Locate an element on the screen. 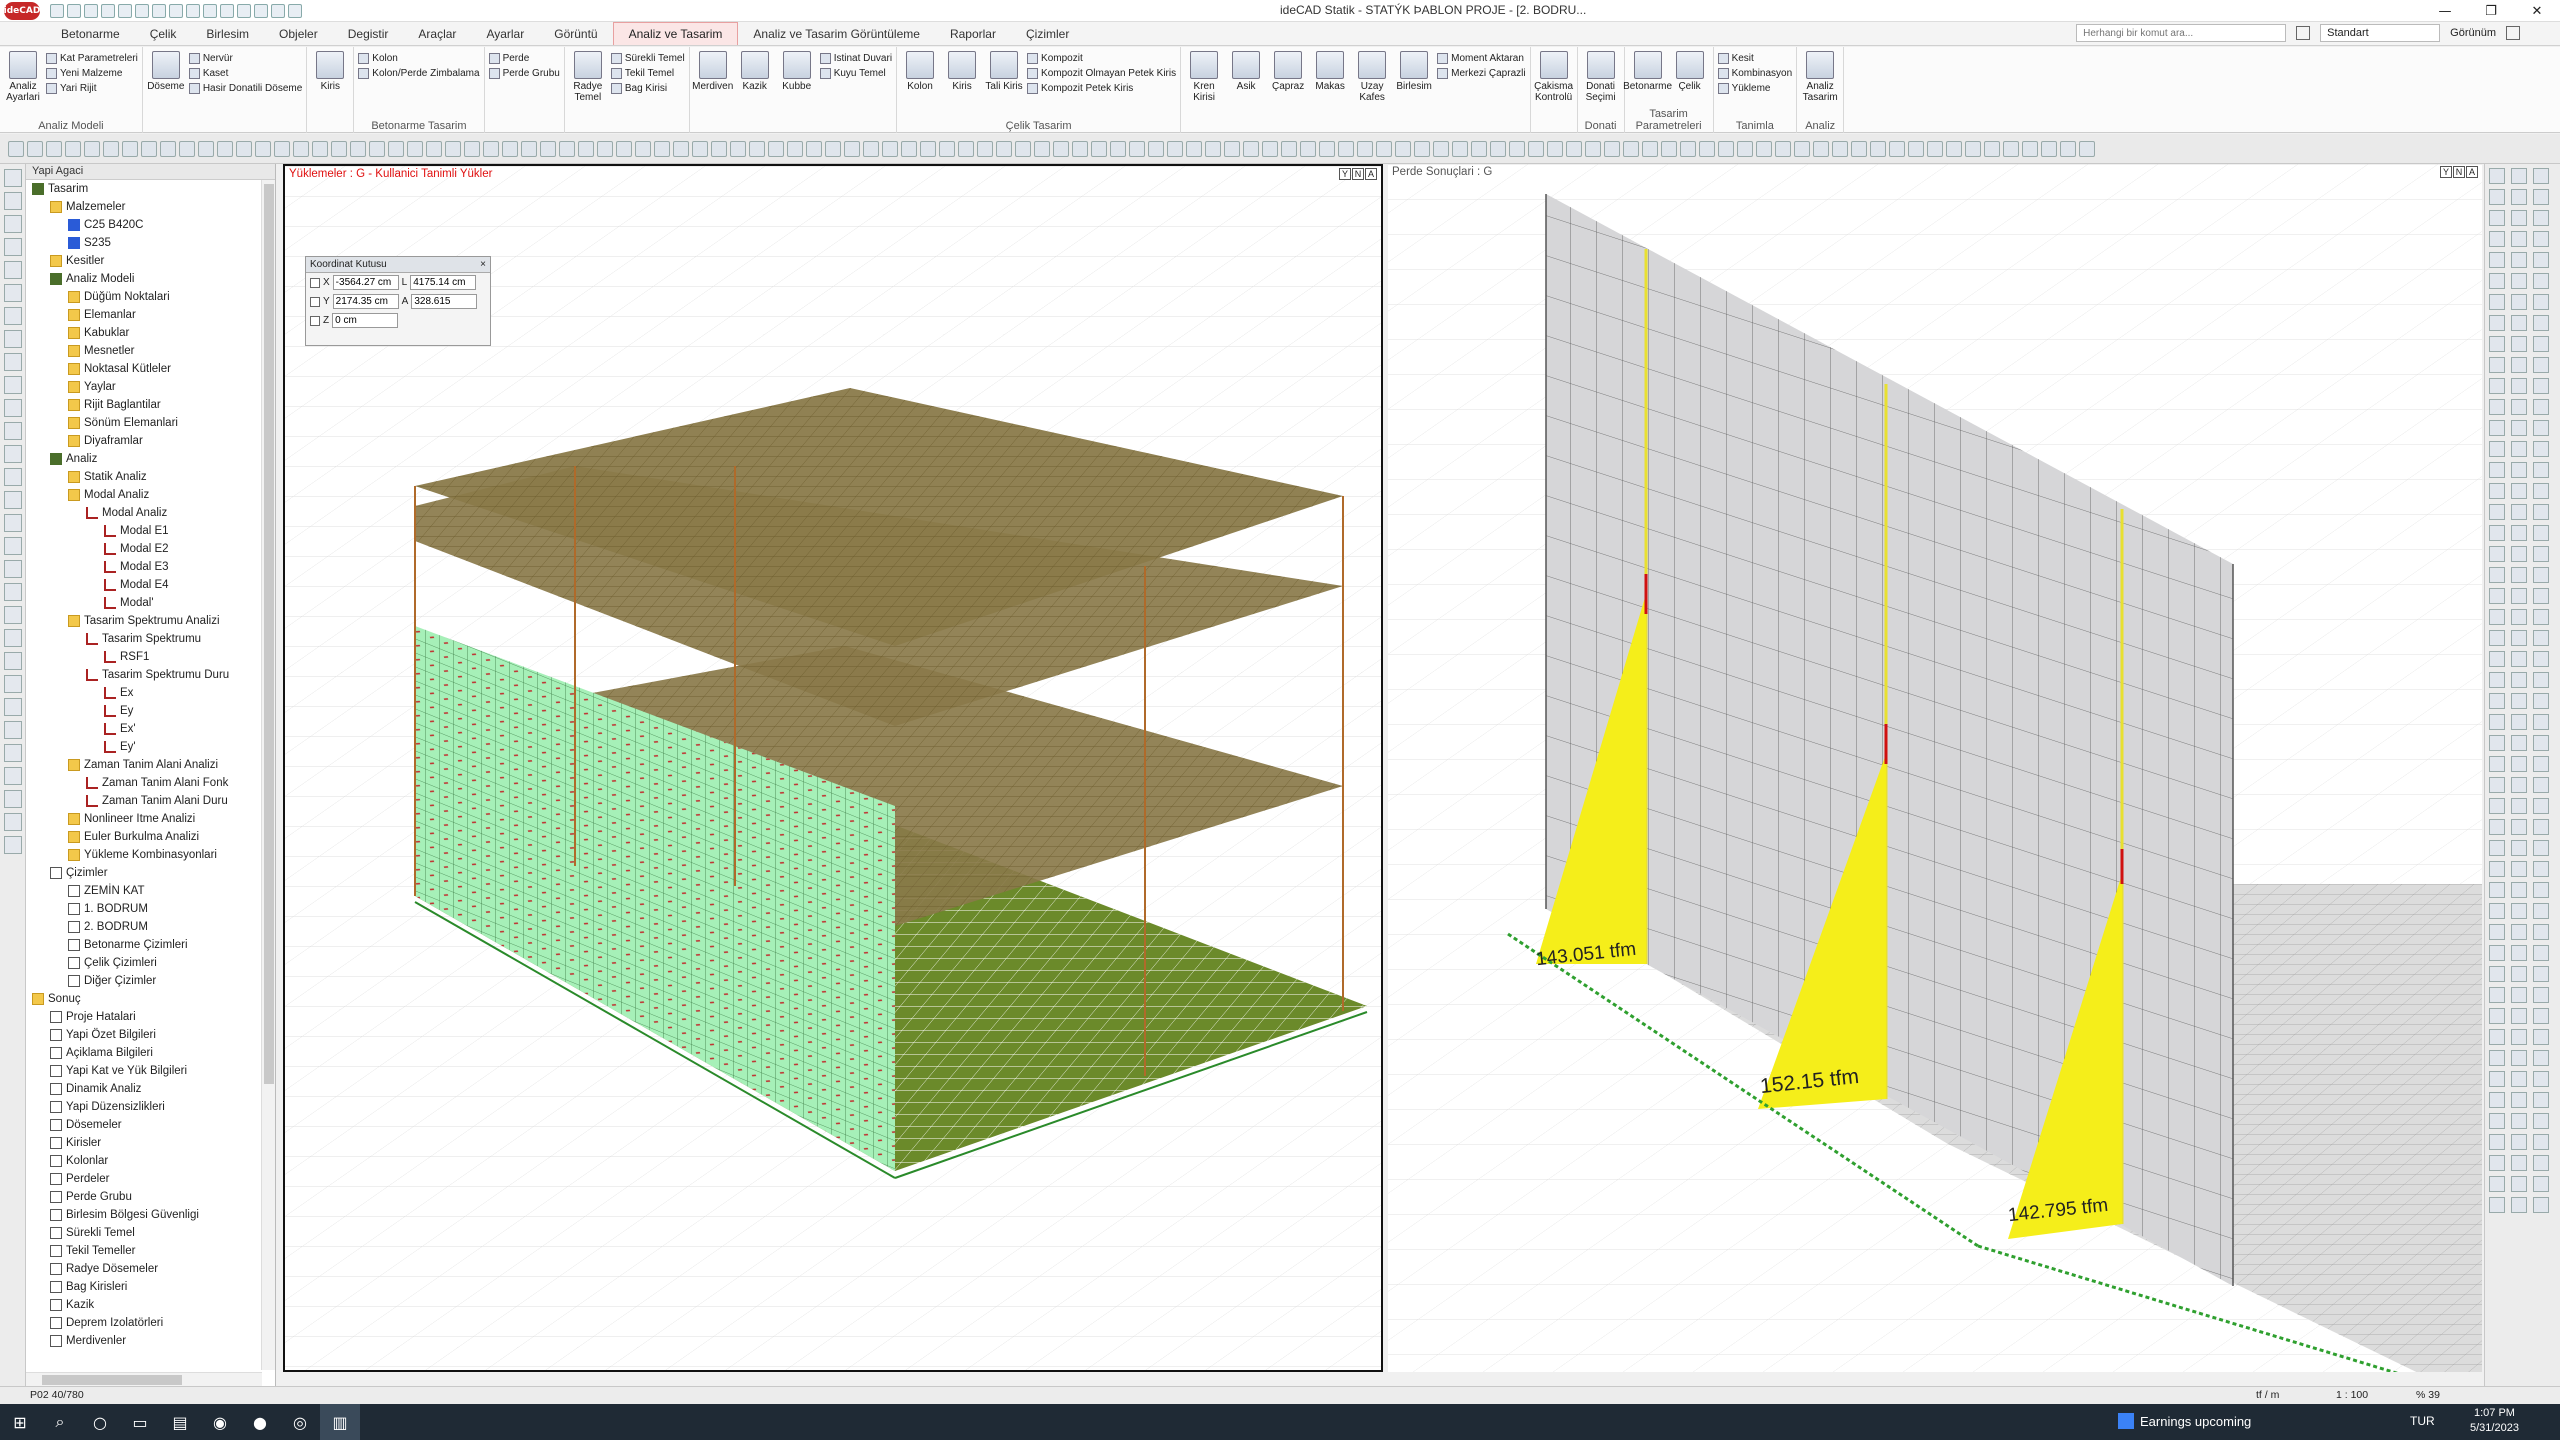  -apraz-button: Çapraz is located at coordinates (1288, 84).